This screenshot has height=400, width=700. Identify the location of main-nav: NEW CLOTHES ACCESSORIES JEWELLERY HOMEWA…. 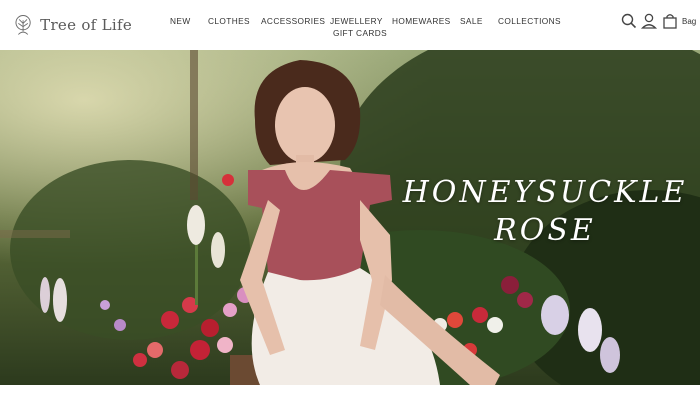
(370, 29).